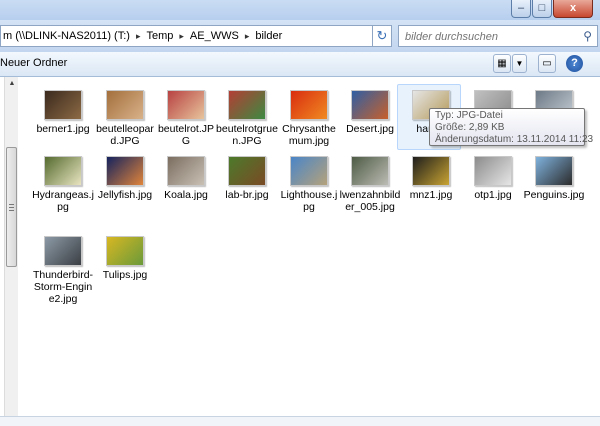 The image size is (600, 426). I want to click on file-name: Jellyfish.jpg, so click(125, 195).